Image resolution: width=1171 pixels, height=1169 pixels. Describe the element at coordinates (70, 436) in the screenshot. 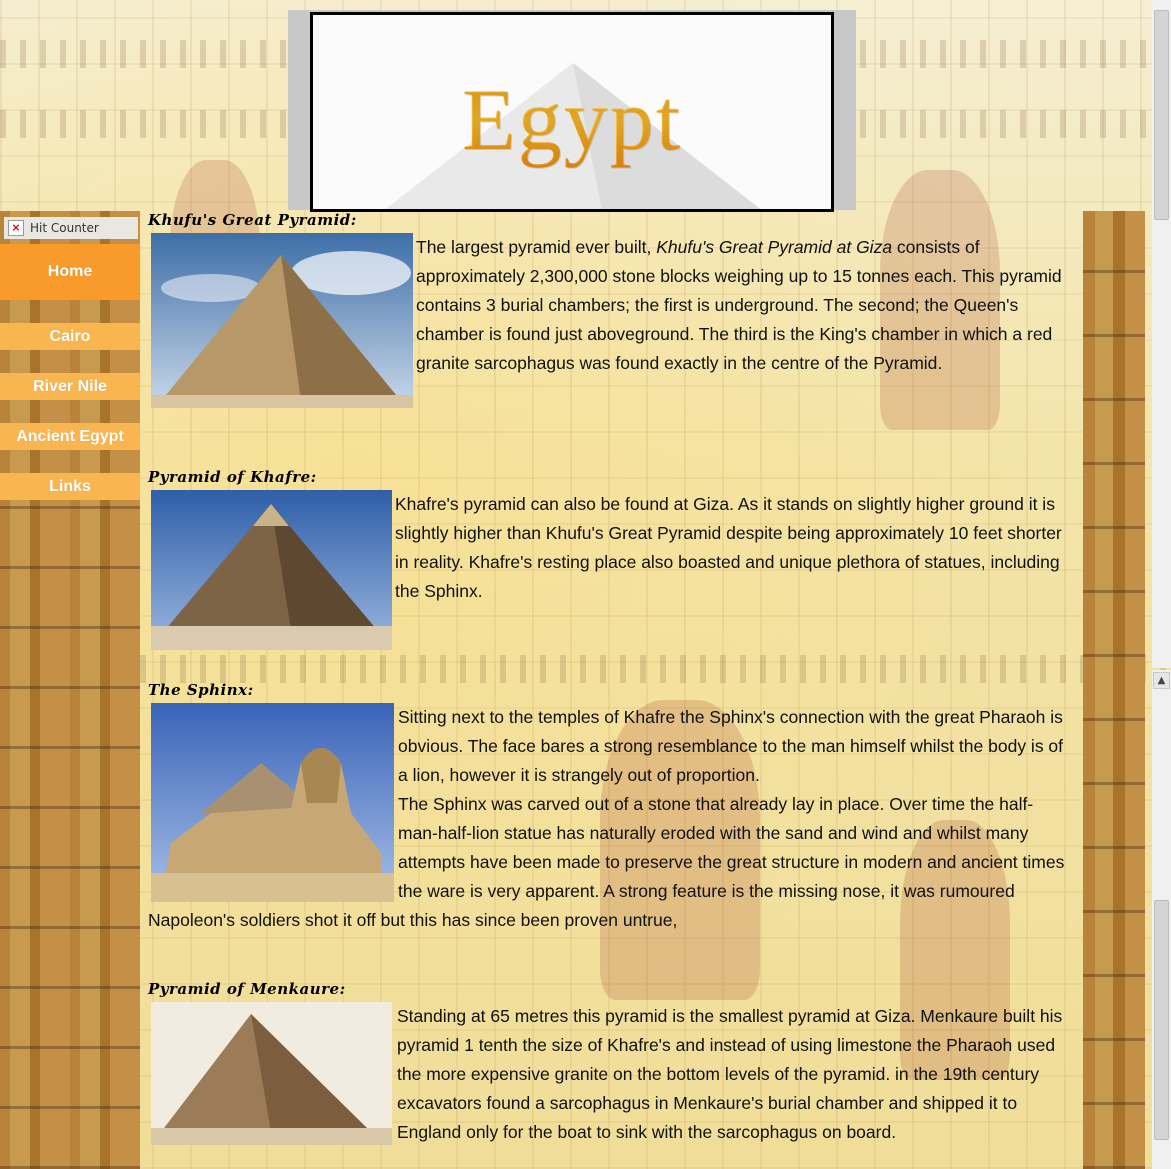

I see `nav-ancient-egypt: Ancient Egypt` at that location.